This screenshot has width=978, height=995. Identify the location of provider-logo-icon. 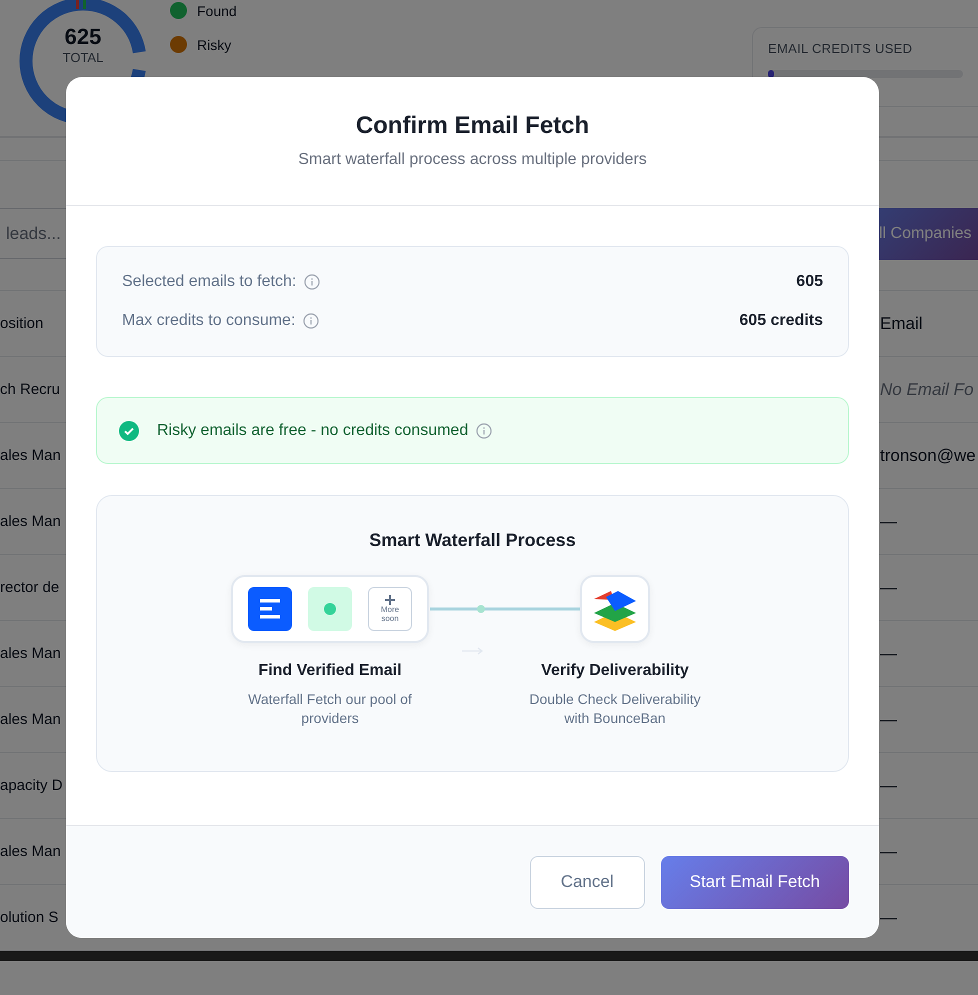
(270, 609).